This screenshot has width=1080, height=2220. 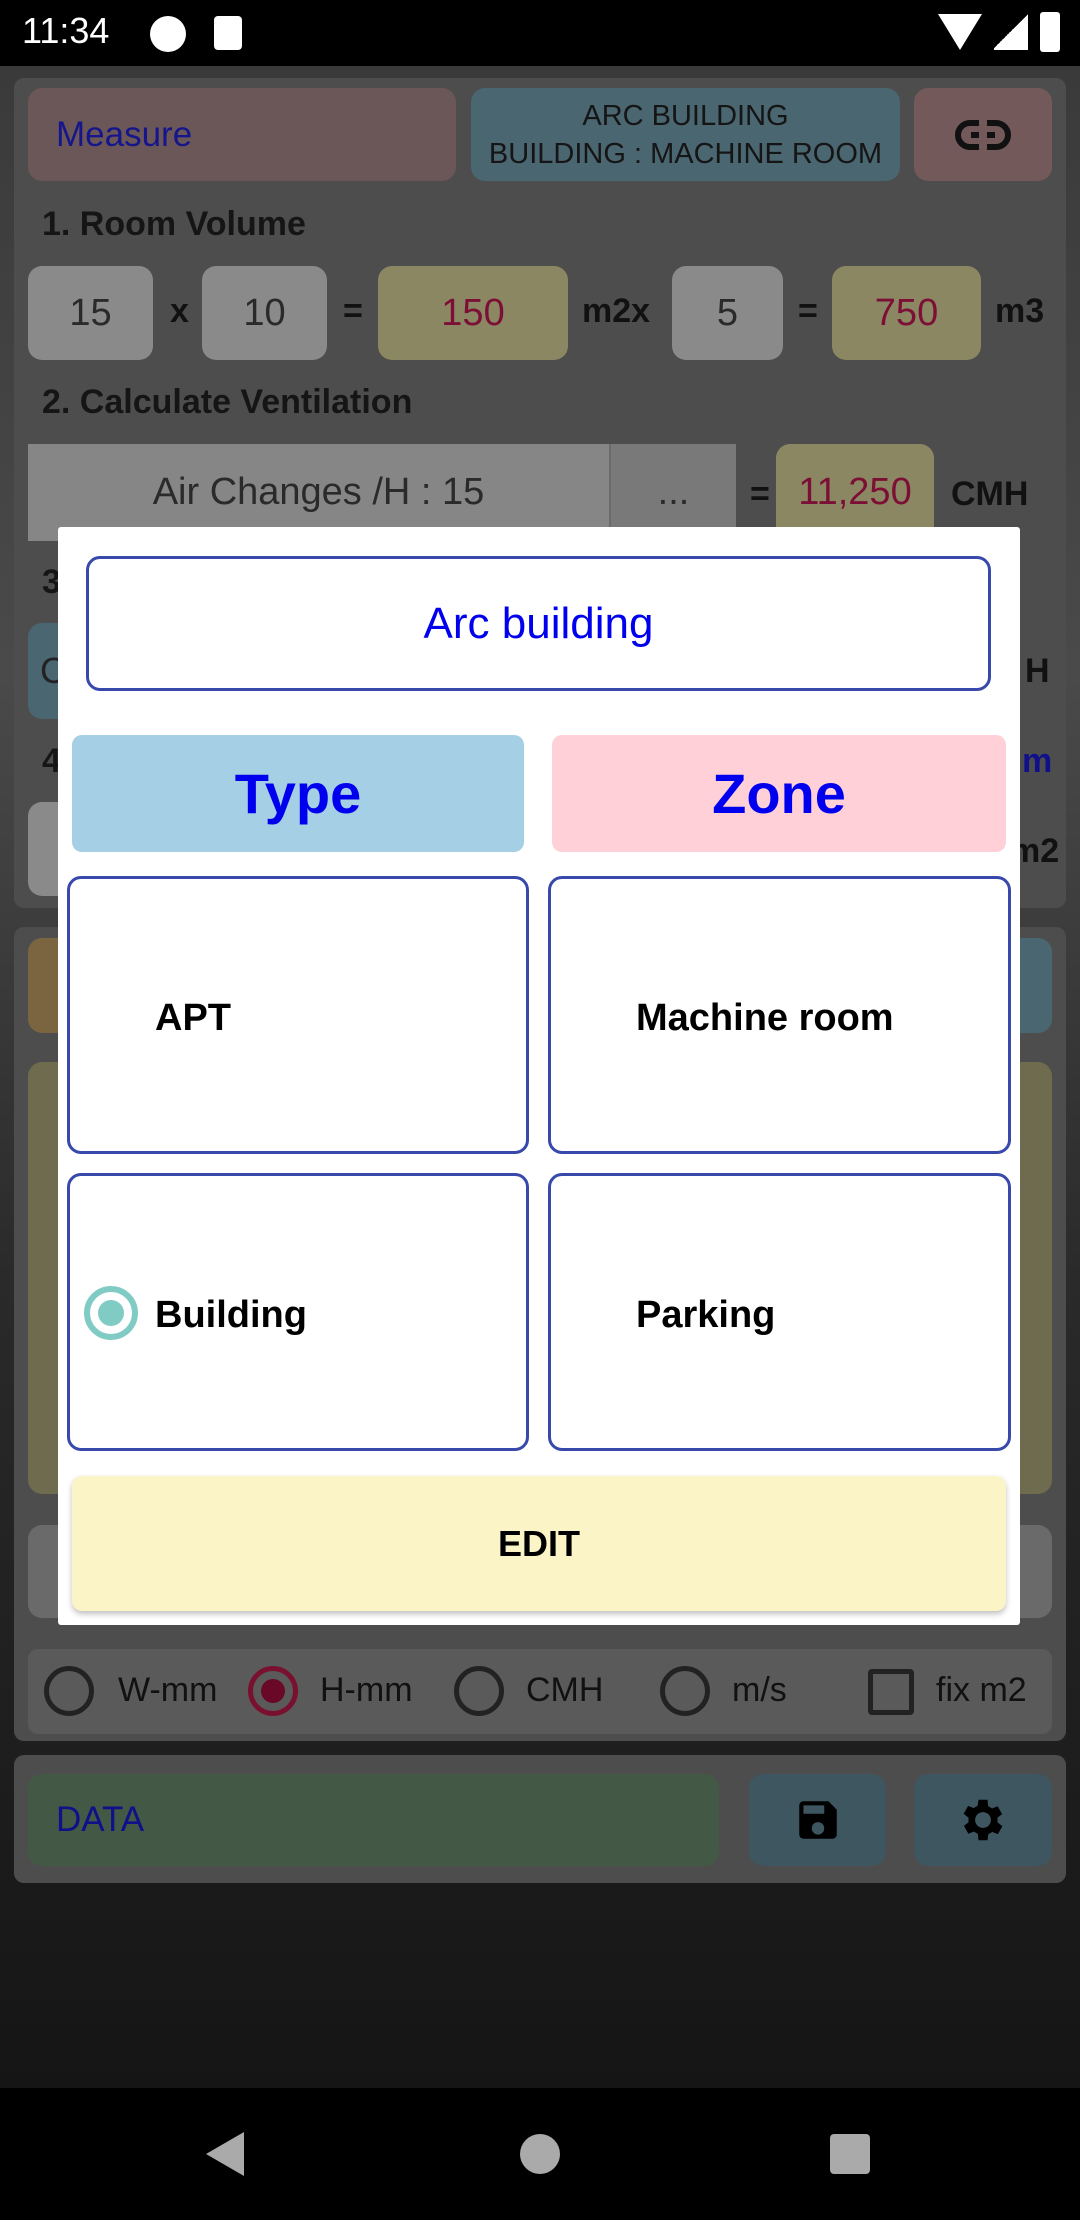 What do you see at coordinates (473, 313) in the screenshot?
I see `area-value: 150` at bounding box center [473, 313].